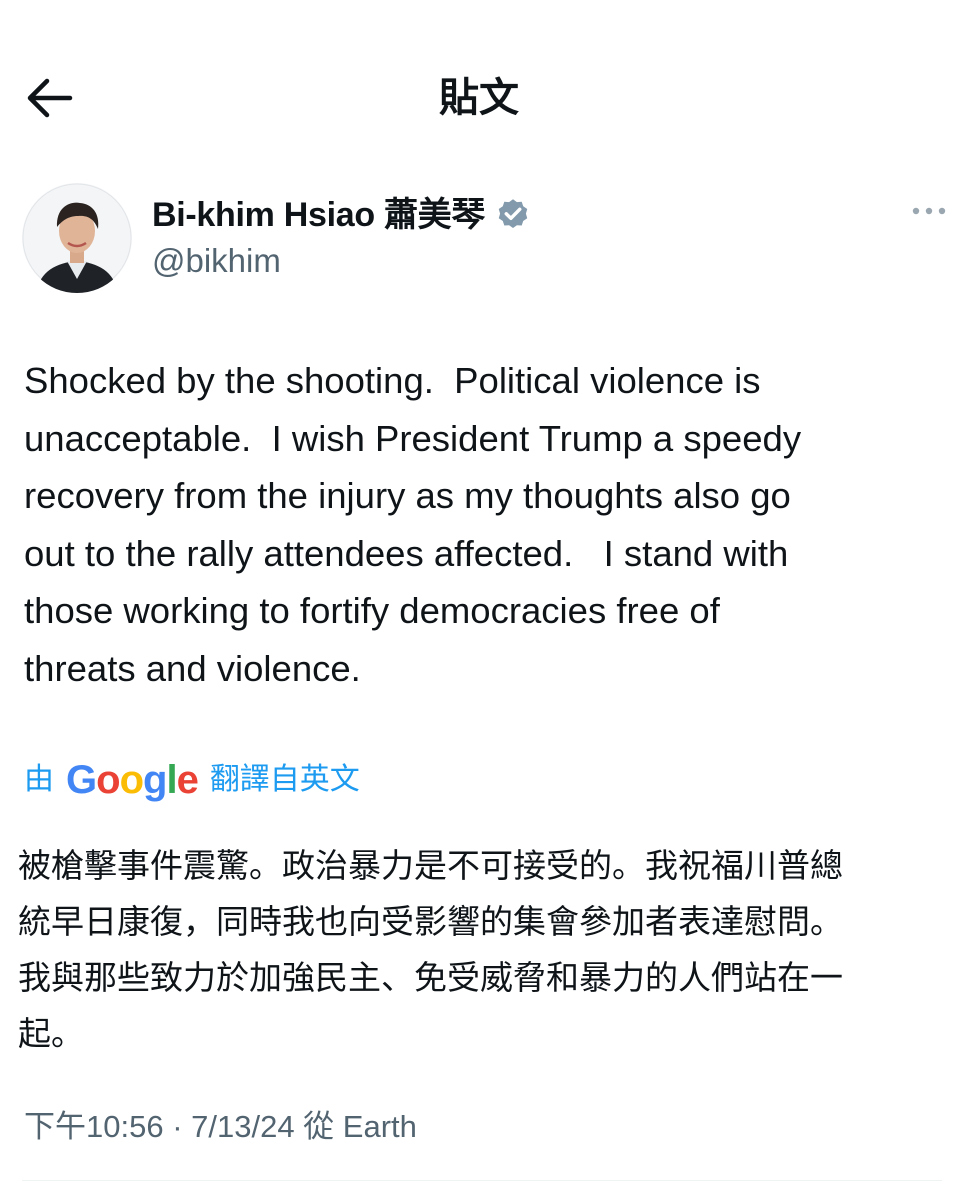 This screenshot has height=1200, width=958. What do you see at coordinates (81, 780) in the screenshot?
I see `google-logo-letter: G` at bounding box center [81, 780].